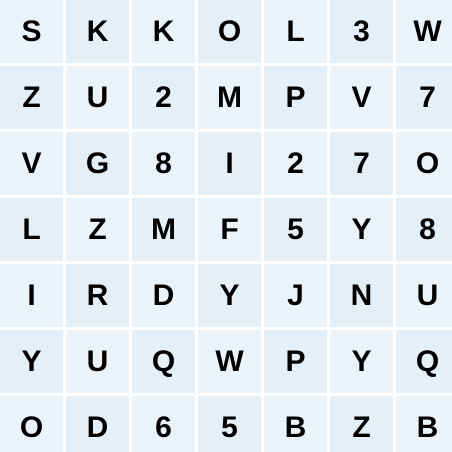 This screenshot has width=452, height=452. Describe the element at coordinates (229, 424) in the screenshot. I see `grid-cell-r7c4: 5` at that location.